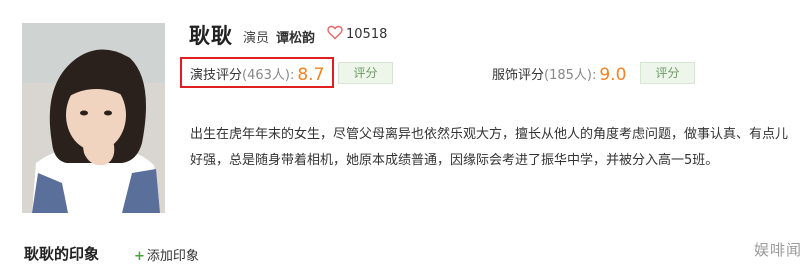  I want to click on role-label: 演员, so click(256, 38).